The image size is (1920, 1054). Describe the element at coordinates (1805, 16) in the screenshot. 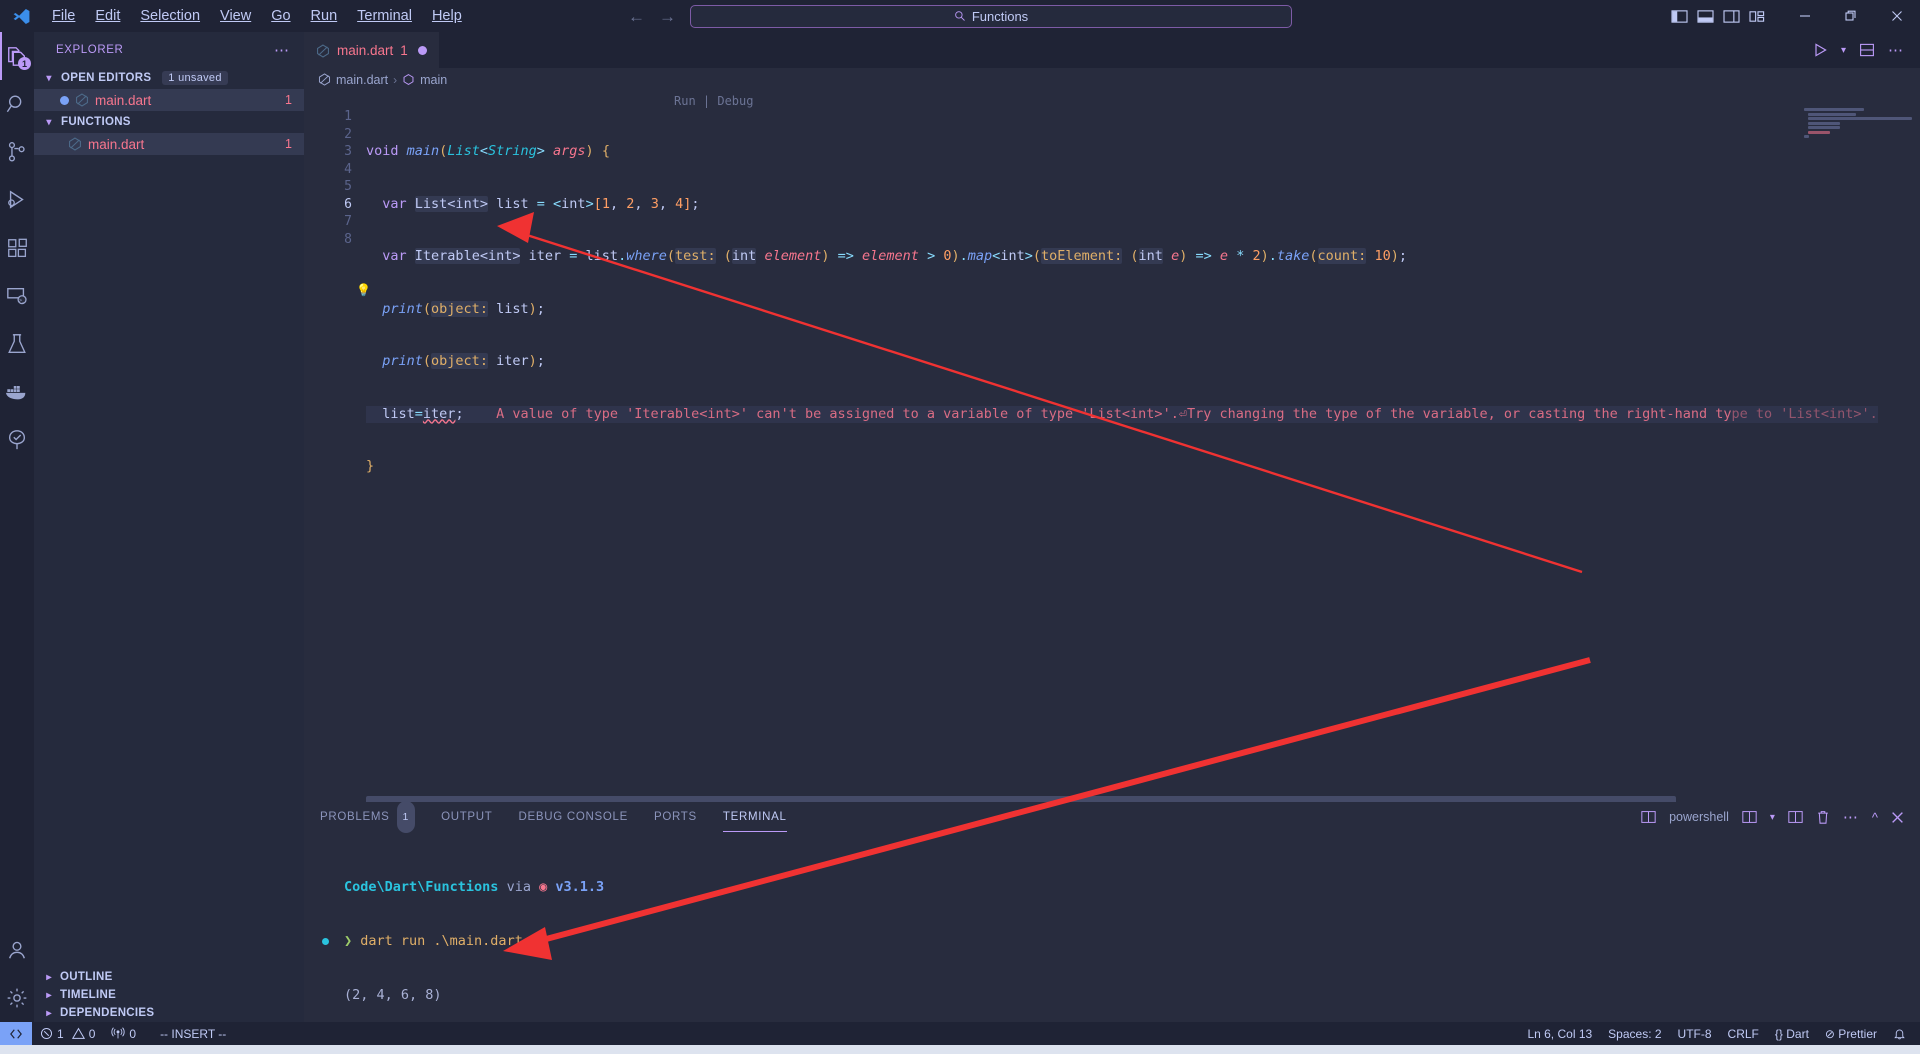

I see `minimize-button` at that location.